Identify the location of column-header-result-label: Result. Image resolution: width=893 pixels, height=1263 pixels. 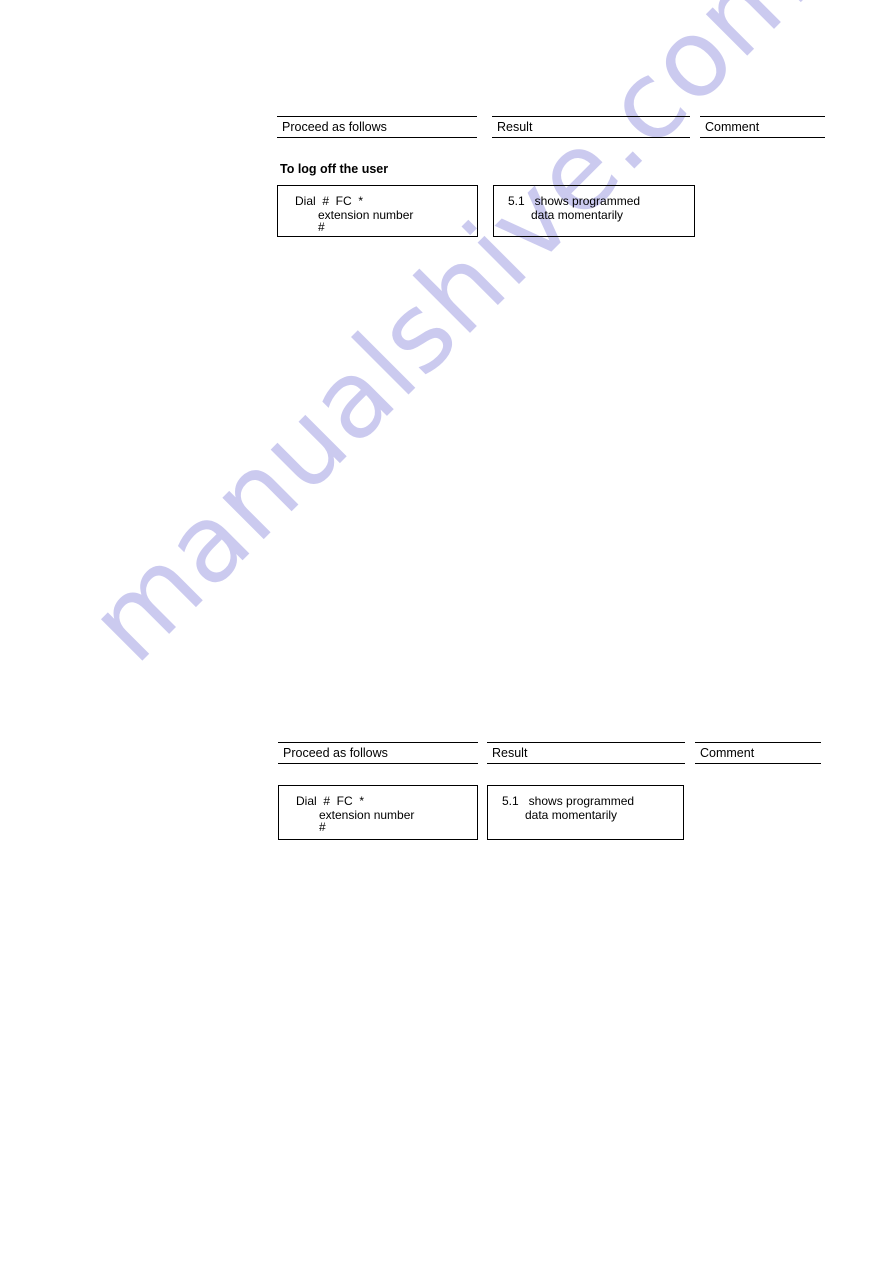
(515, 127).